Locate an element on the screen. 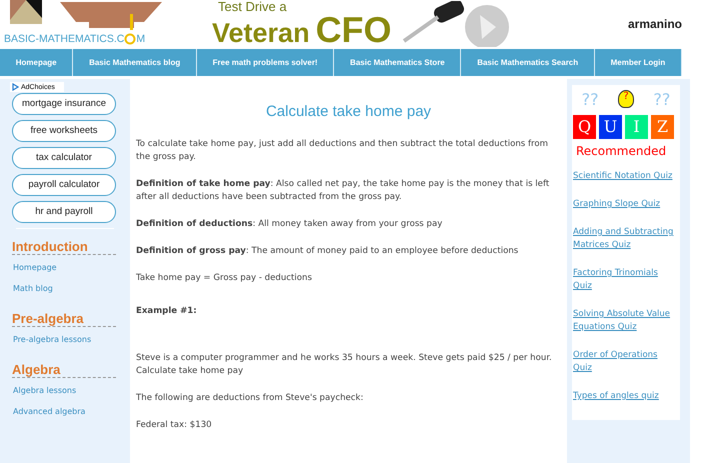 The height and width of the screenshot is (463, 704). ad-link-button: payroll calculator is located at coordinates (64, 185).